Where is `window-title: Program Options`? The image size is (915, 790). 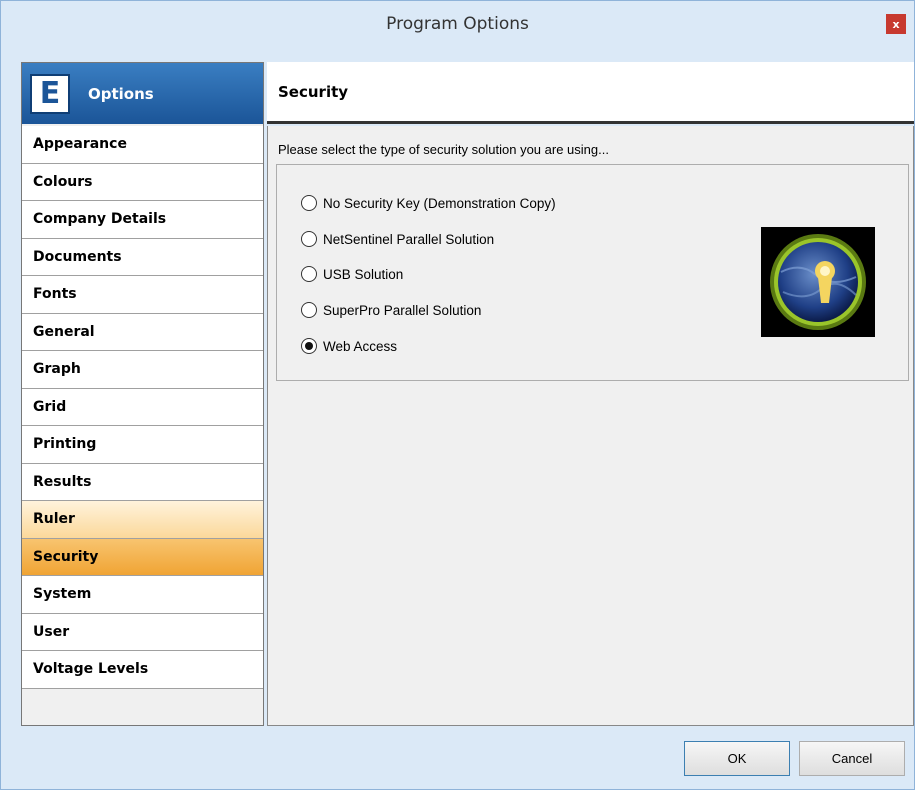
window-title: Program Options is located at coordinates (457, 24).